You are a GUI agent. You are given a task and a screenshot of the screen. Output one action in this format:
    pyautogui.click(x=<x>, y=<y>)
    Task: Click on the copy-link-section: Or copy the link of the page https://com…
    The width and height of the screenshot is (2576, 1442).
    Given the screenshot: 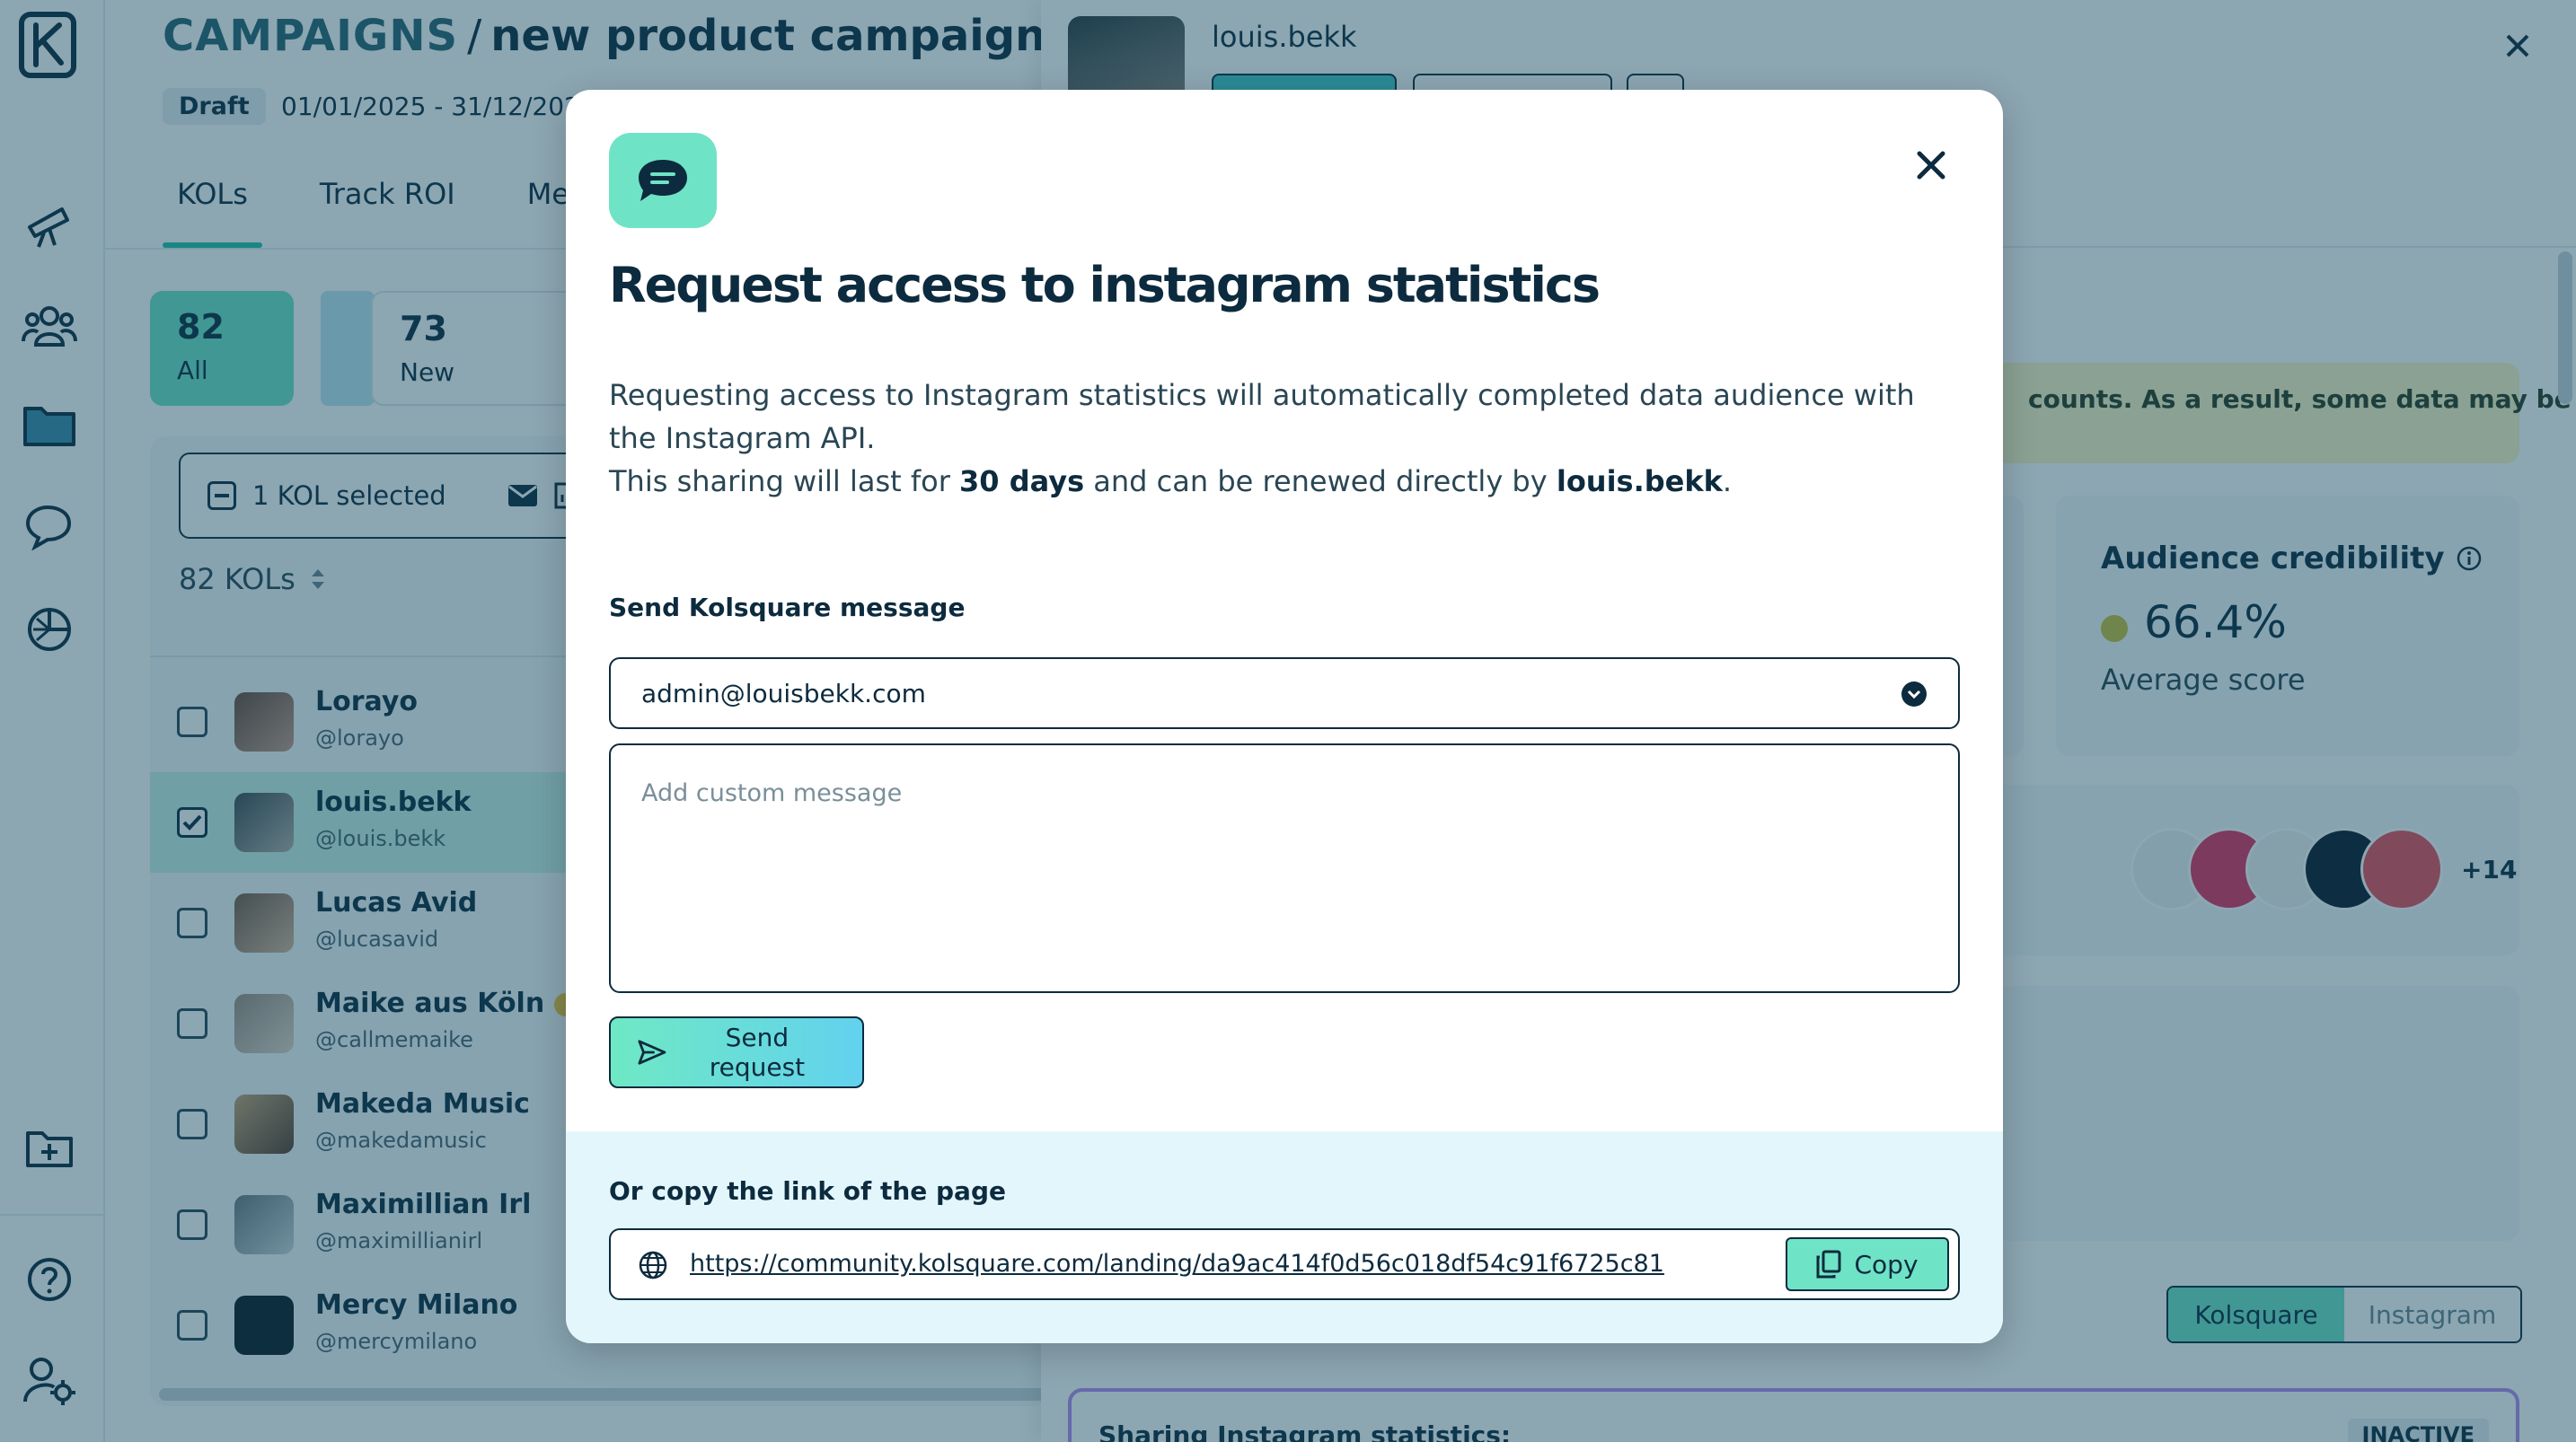 What is the action you would take?
    pyautogui.click(x=1284, y=1237)
    